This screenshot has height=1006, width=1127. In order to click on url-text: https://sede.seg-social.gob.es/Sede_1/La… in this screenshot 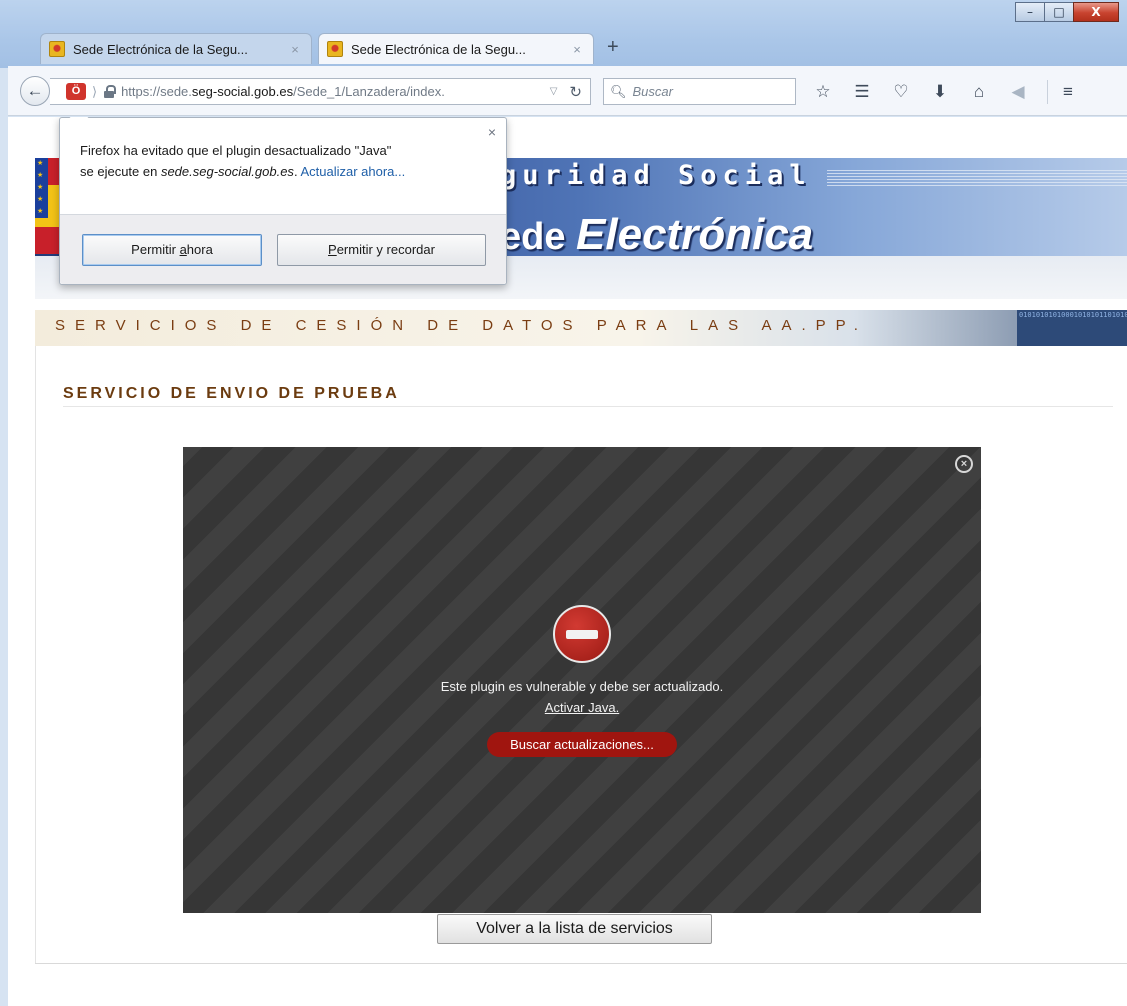, I will do `click(333, 91)`.